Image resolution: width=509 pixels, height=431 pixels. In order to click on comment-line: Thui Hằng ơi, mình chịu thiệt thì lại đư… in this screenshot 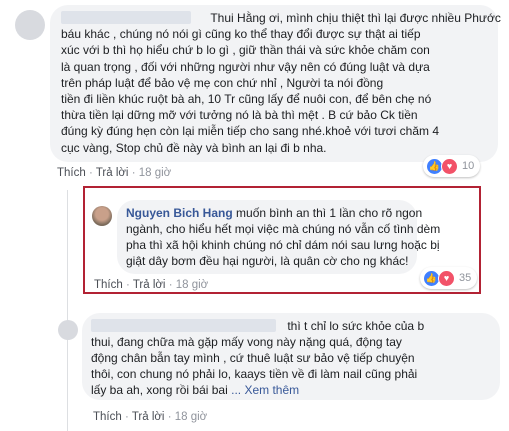, I will do `click(281, 18)`.